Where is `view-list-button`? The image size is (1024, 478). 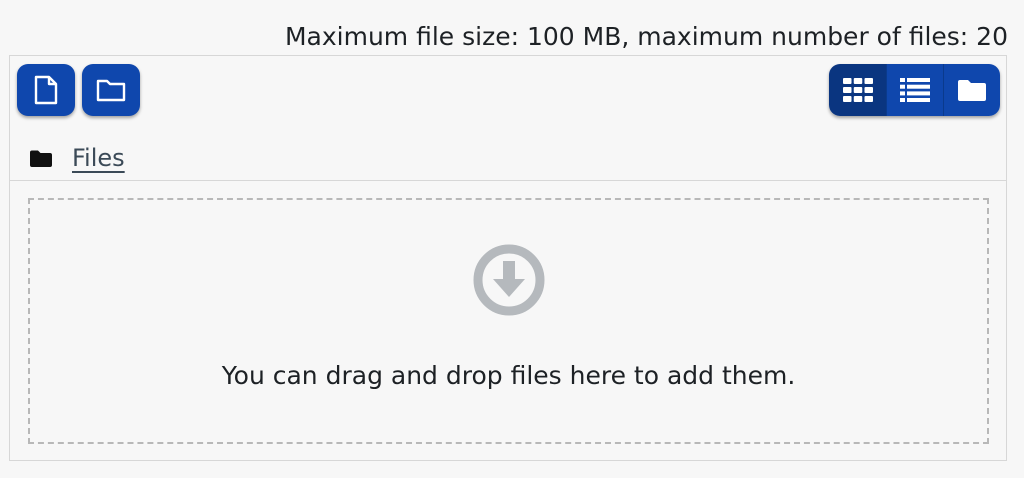
view-list-button is located at coordinates (914, 90).